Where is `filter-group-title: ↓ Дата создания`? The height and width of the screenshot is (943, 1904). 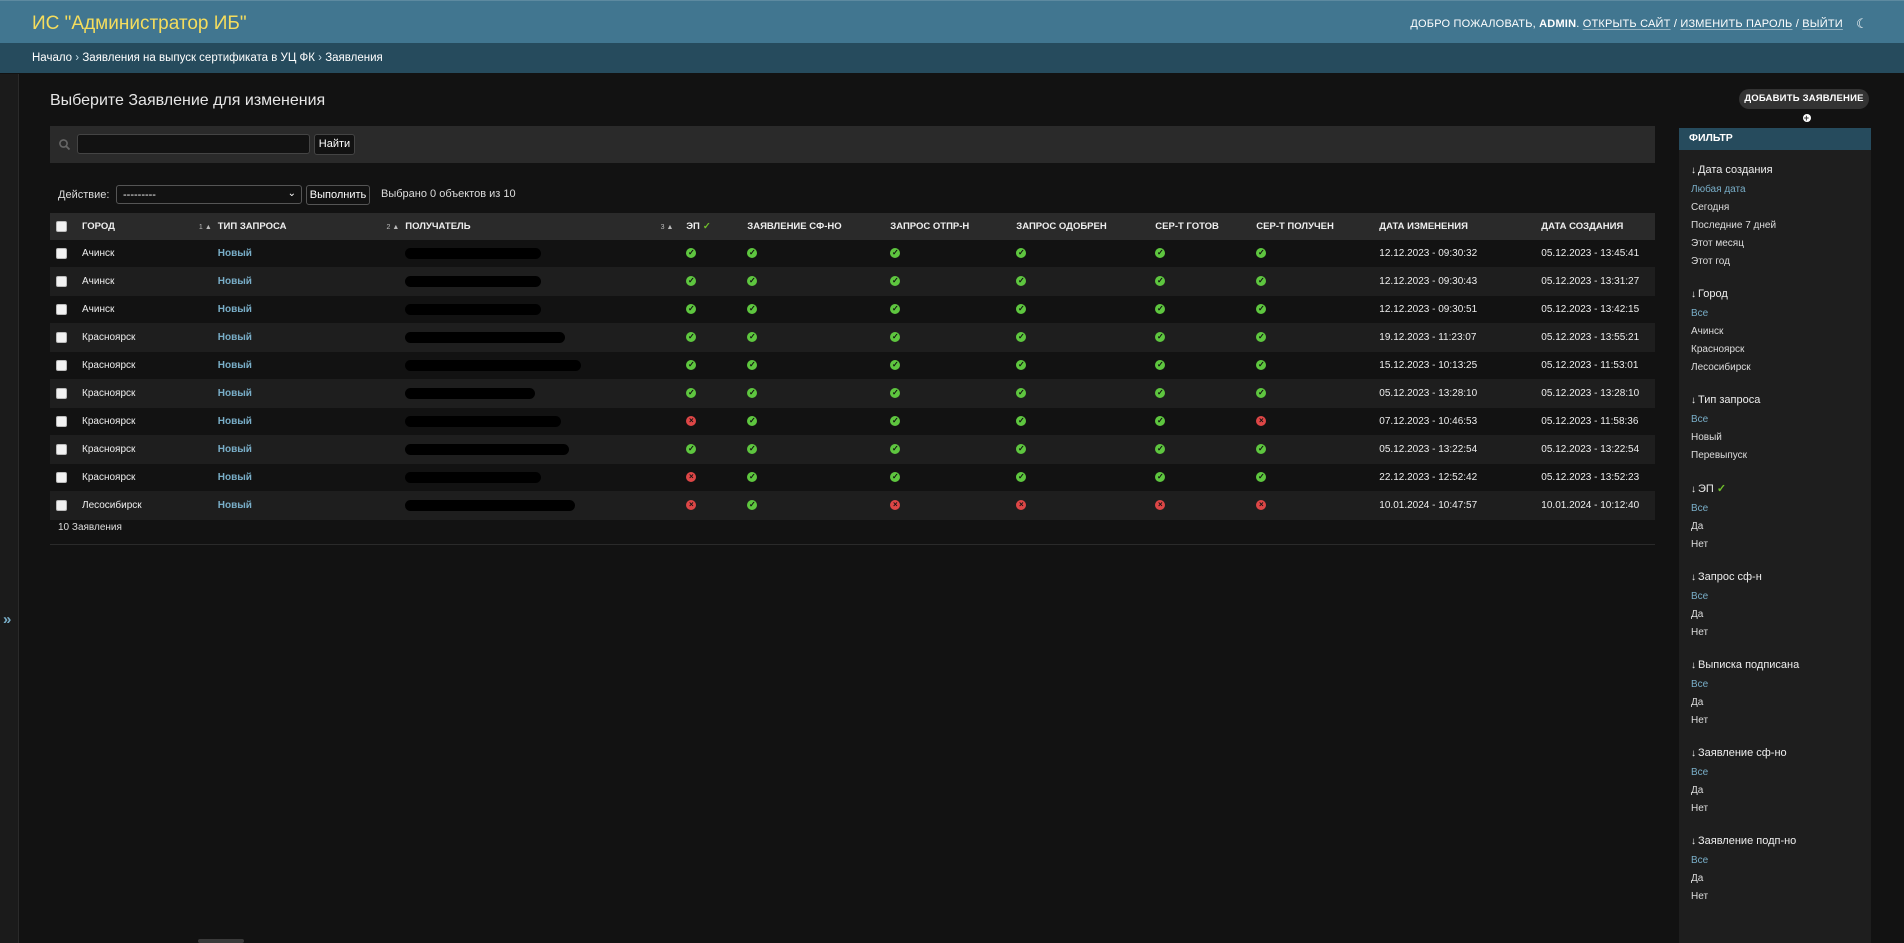
filter-group-title: ↓ Дата создания is located at coordinates (1781, 170).